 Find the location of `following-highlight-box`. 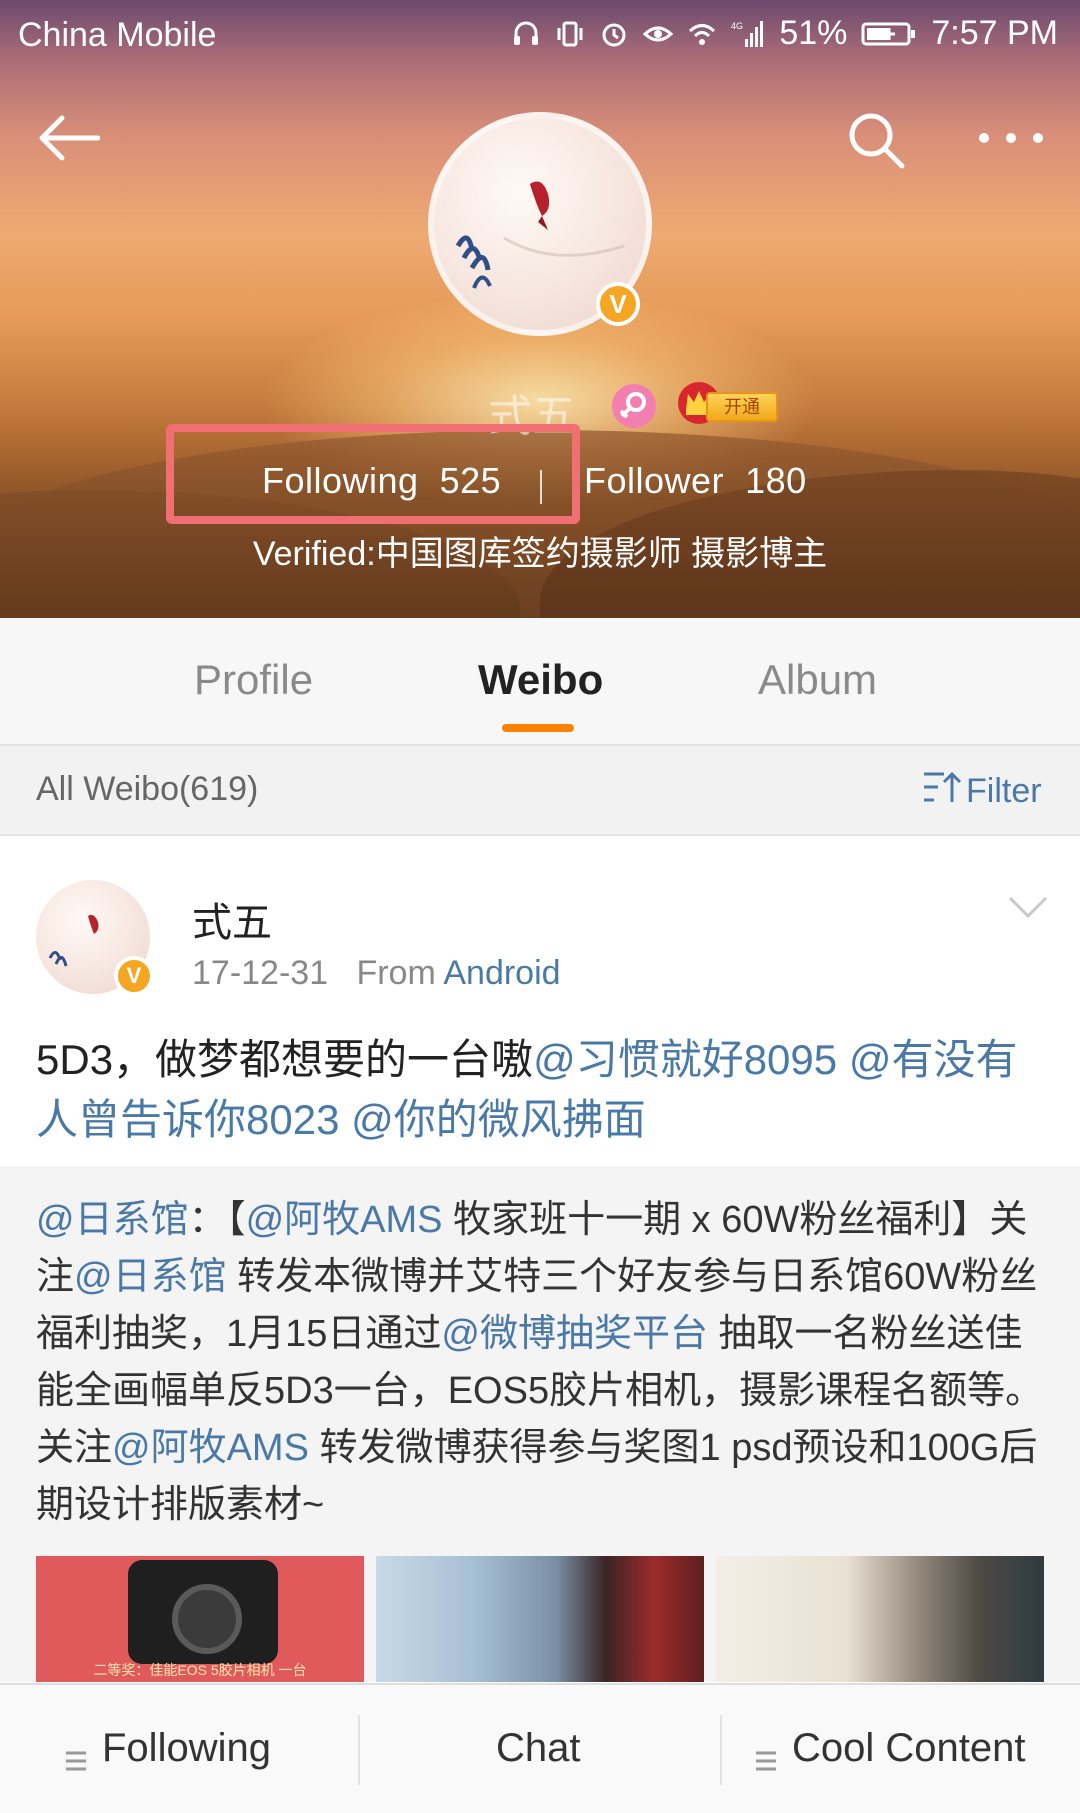

following-highlight-box is located at coordinates (373, 474).